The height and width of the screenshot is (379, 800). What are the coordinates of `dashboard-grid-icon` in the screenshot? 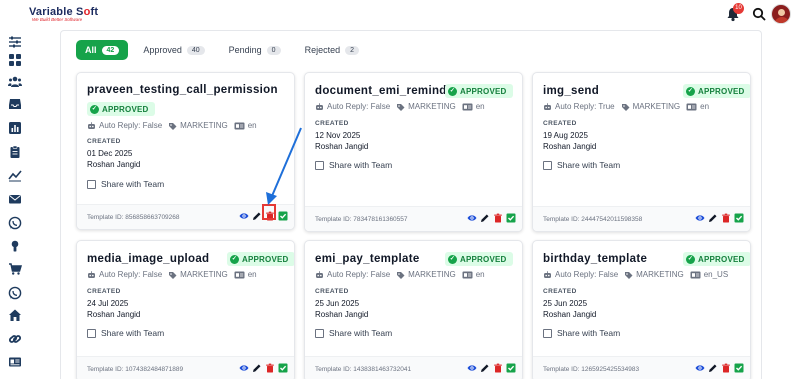 It's located at (15, 60).